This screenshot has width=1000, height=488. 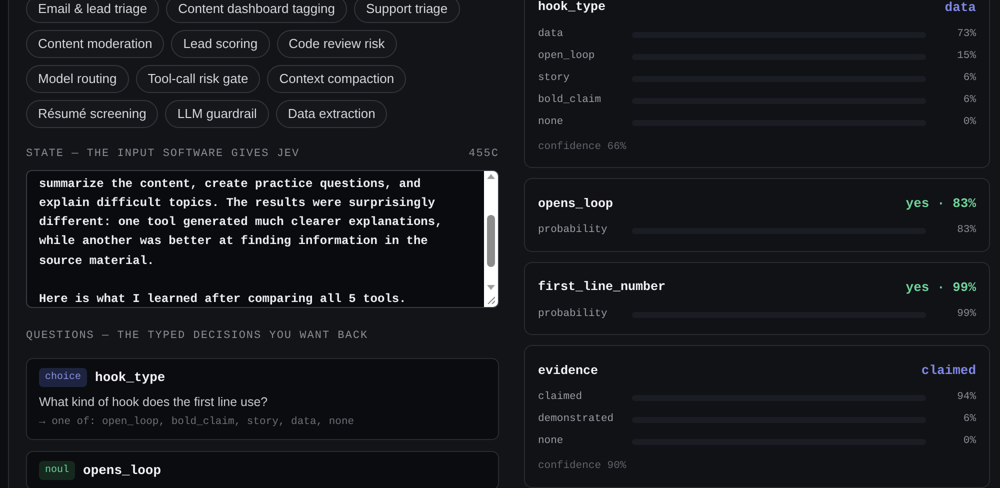 What do you see at coordinates (941, 204) in the screenshot?
I see `result-answer: yes · 83%` at bounding box center [941, 204].